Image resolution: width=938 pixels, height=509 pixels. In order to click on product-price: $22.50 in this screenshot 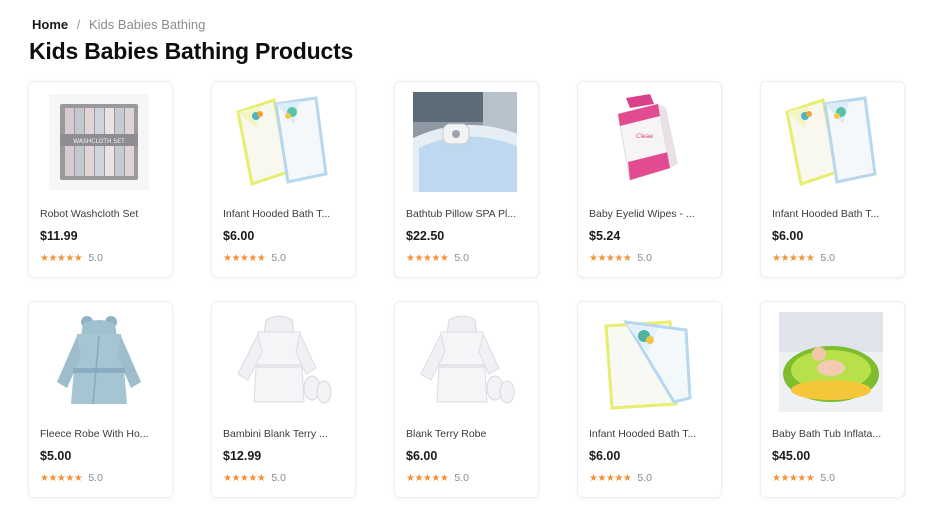, I will do `click(425, 236)`.